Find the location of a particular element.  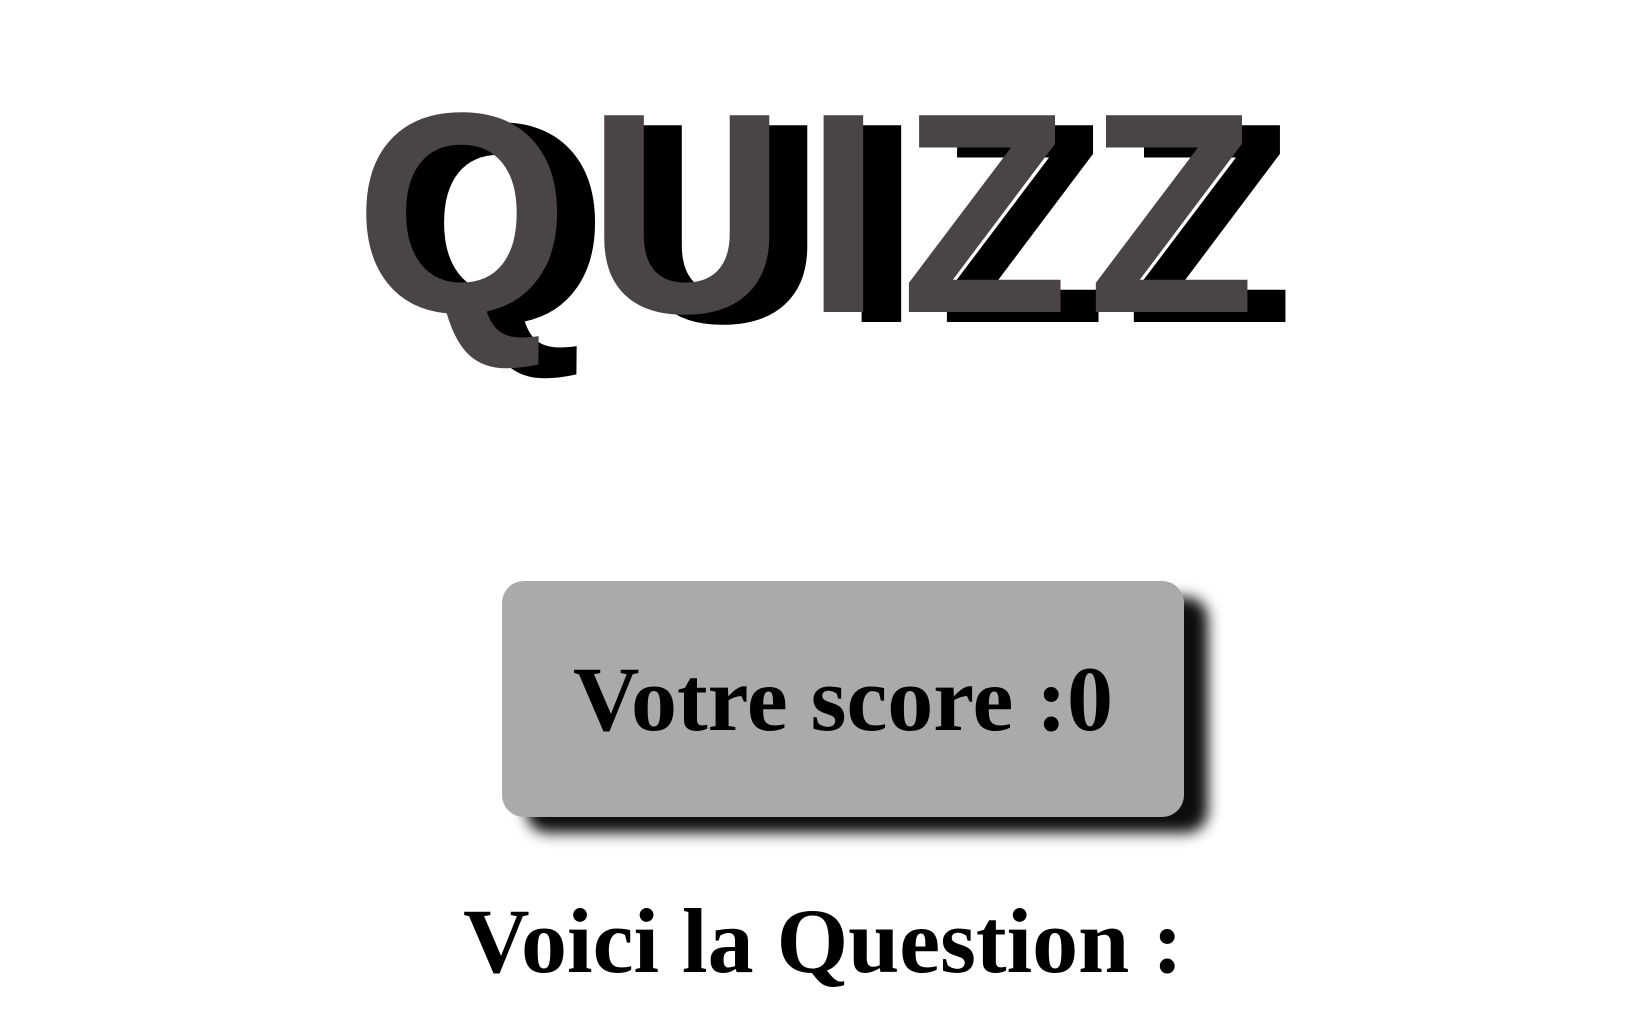

question-heading: Voici la Question : is located at coordinates (823, 941).